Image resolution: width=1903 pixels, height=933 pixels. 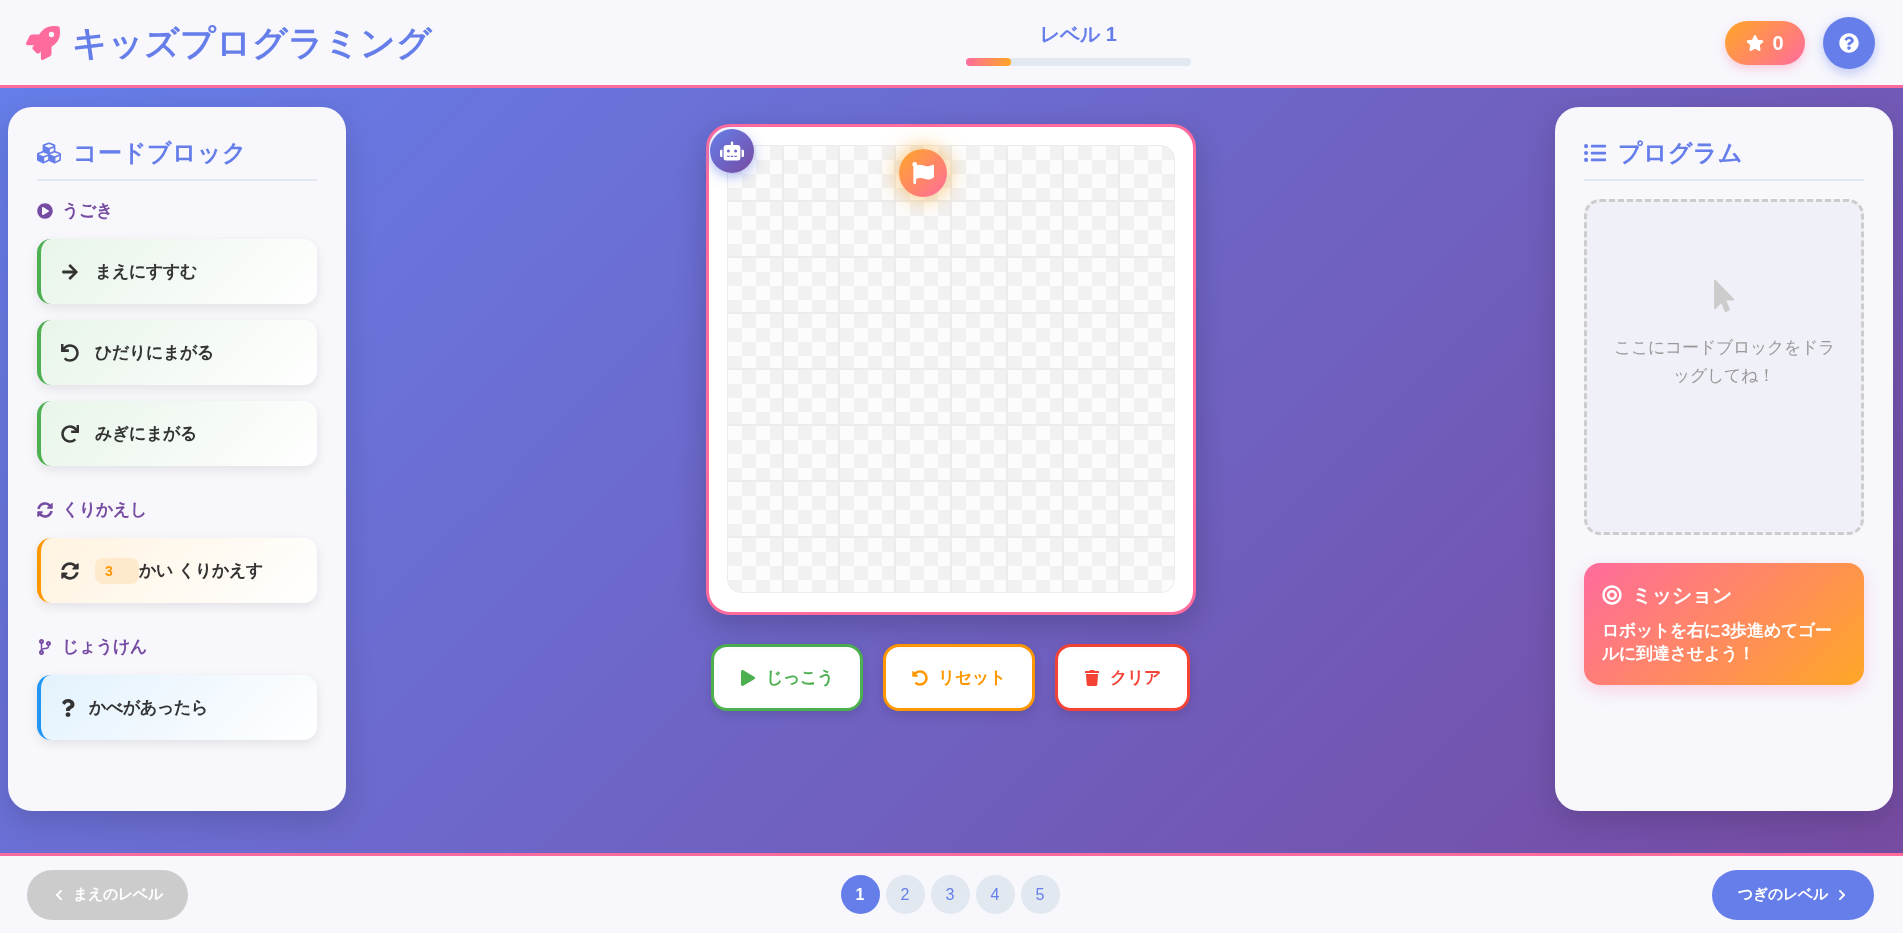 What do you see at coordinates (731, 151) in the screenshot?
I see `robot-icon` at bounding box center [731, 151].